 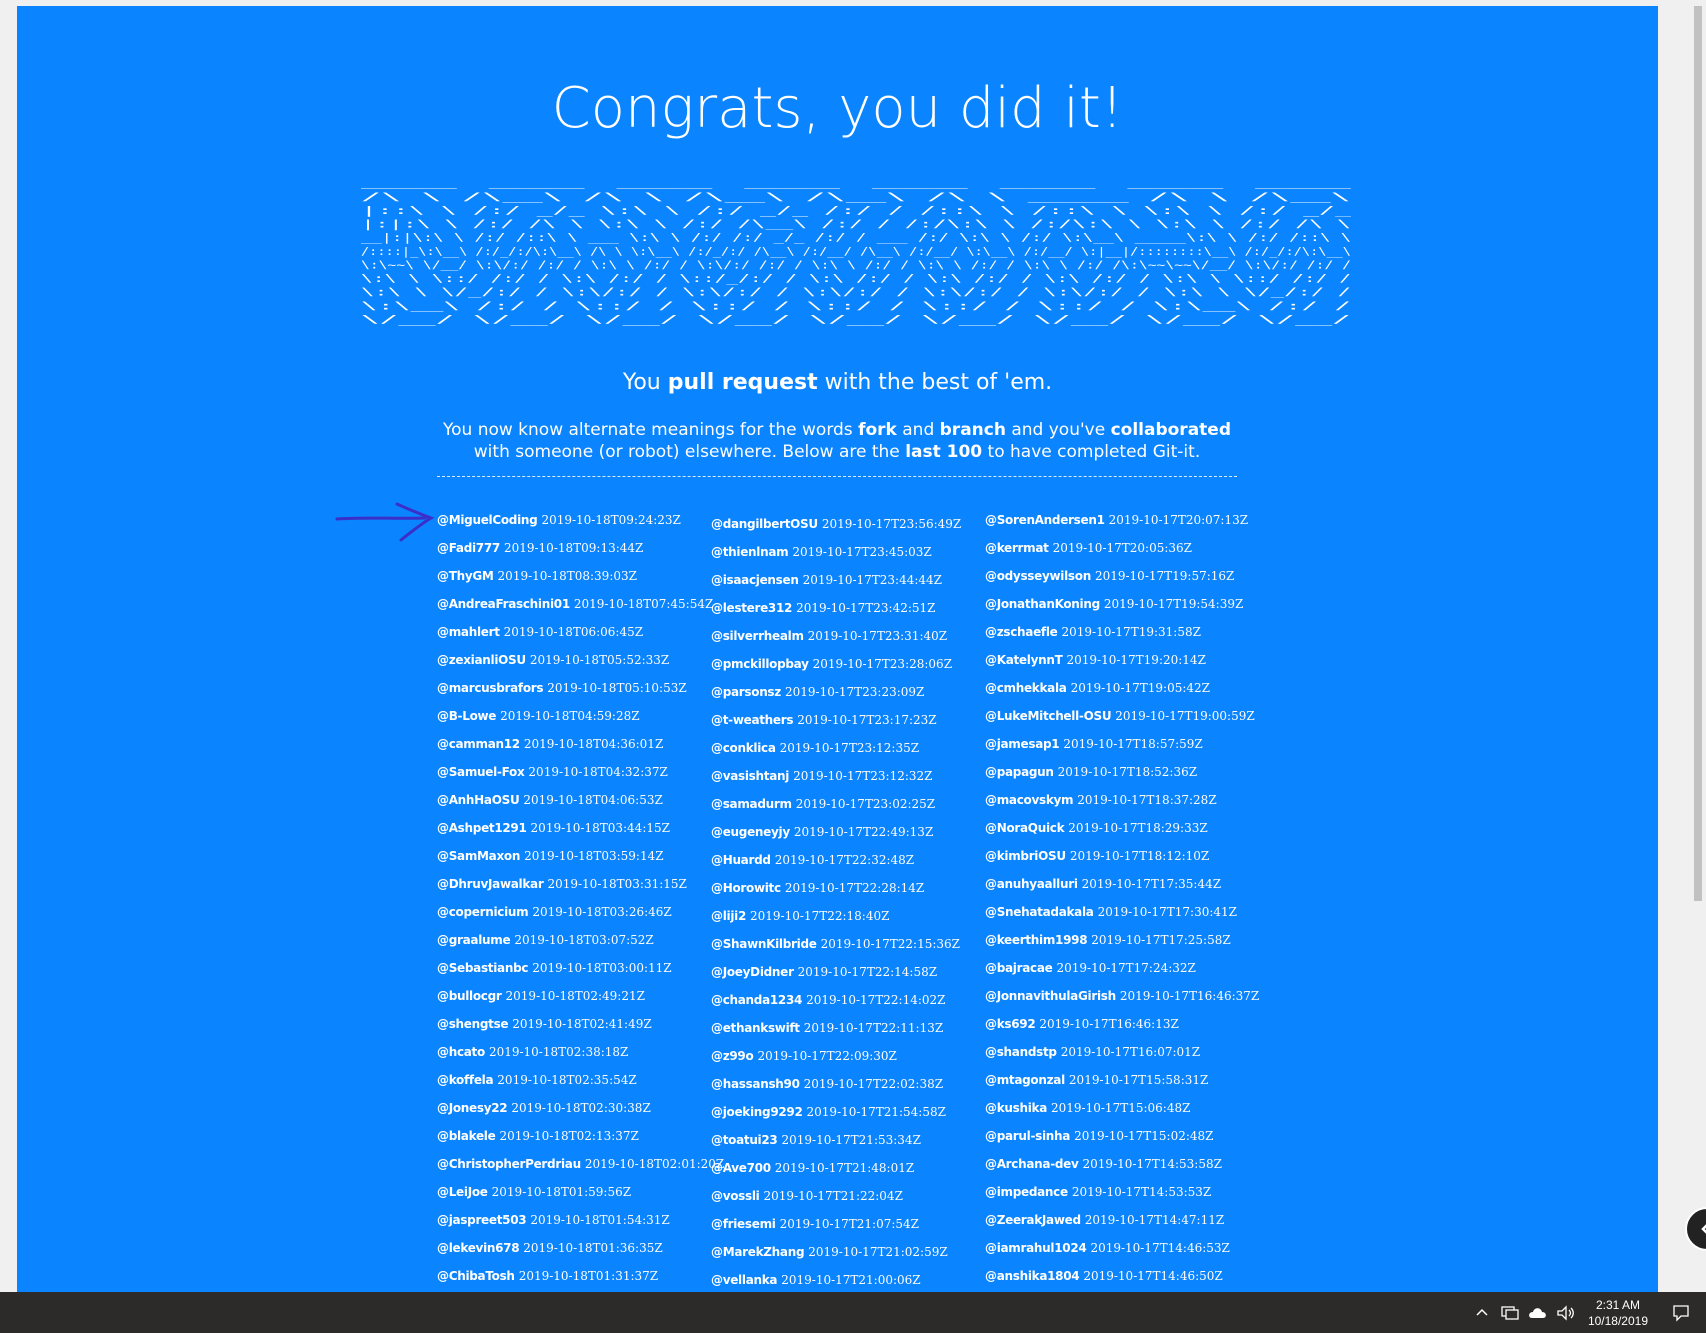 What do you see at coordinates (757, 636) in the screenshot?
I see `completer-username-link: @silverrhealm` at bounding box center [757, 636].